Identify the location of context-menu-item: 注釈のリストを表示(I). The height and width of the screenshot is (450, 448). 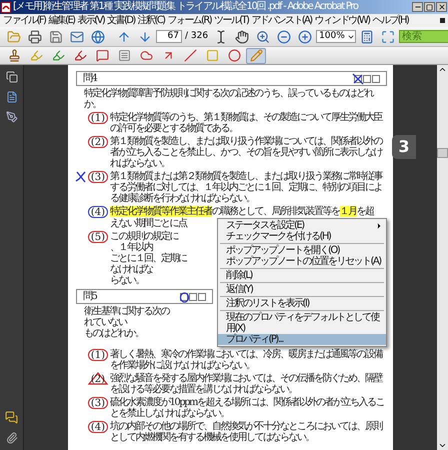
(302, 303).